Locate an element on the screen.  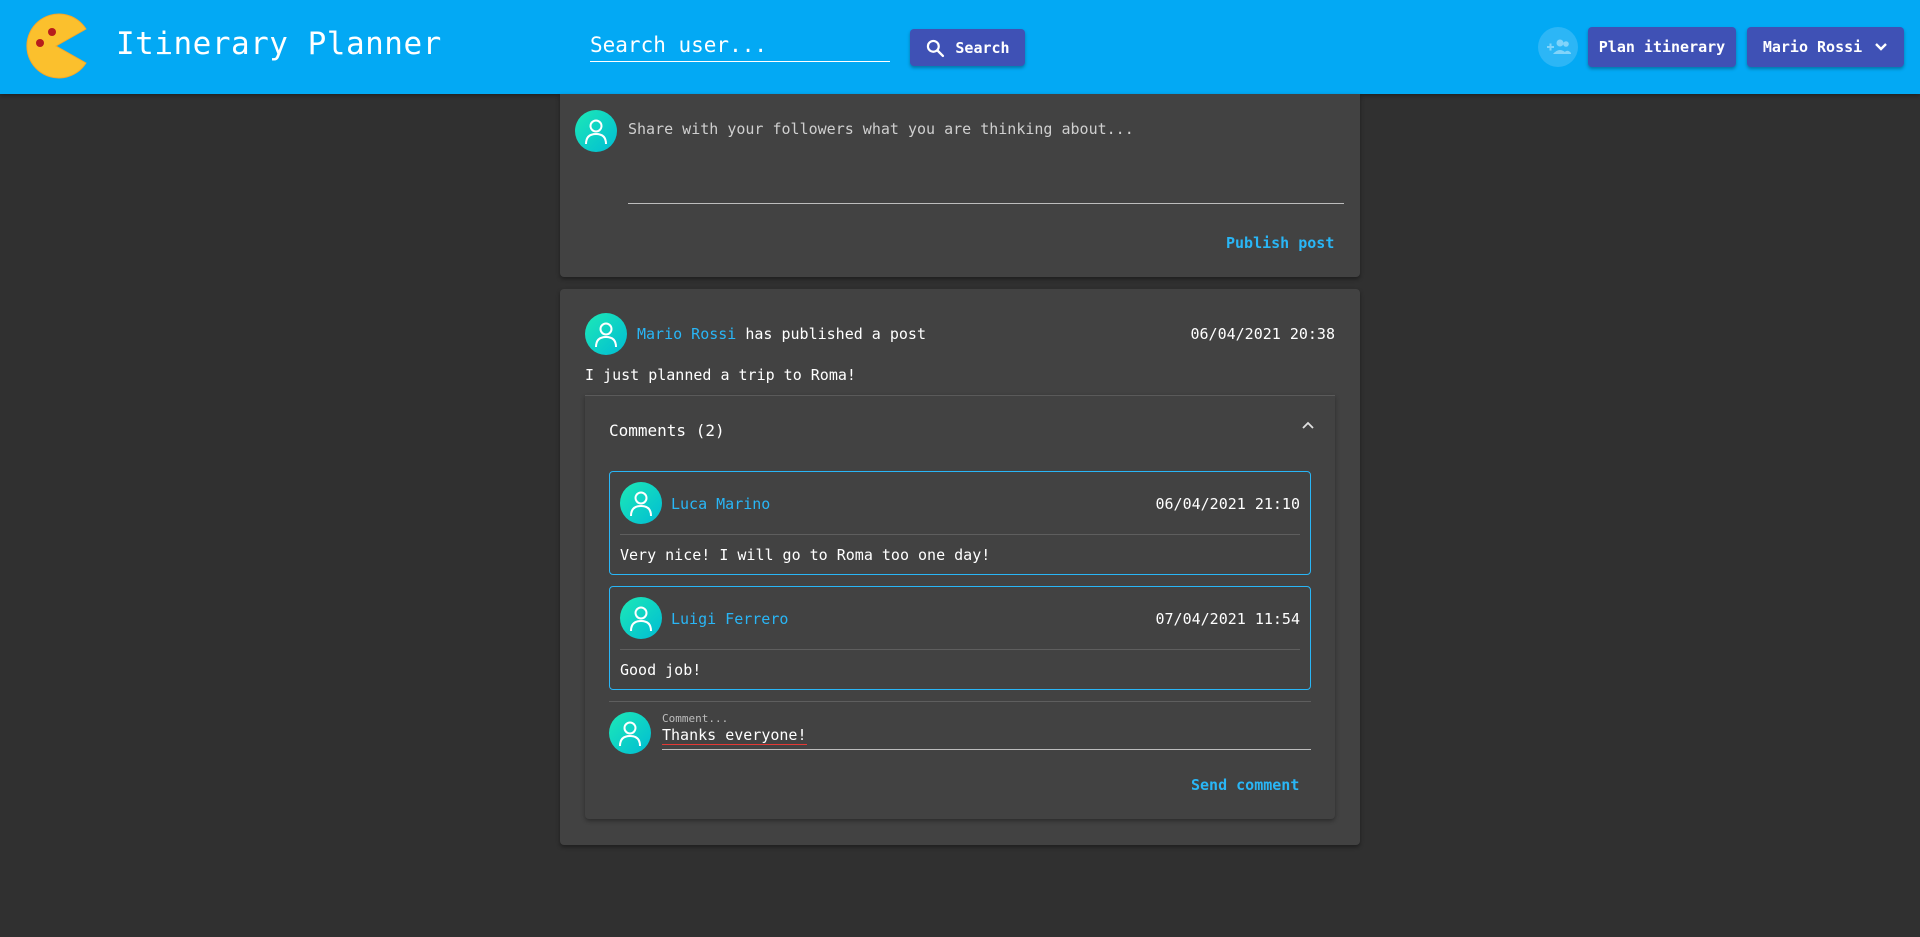
post-text: I just planned a trip to Roma! is located at coordinates (720, 375).